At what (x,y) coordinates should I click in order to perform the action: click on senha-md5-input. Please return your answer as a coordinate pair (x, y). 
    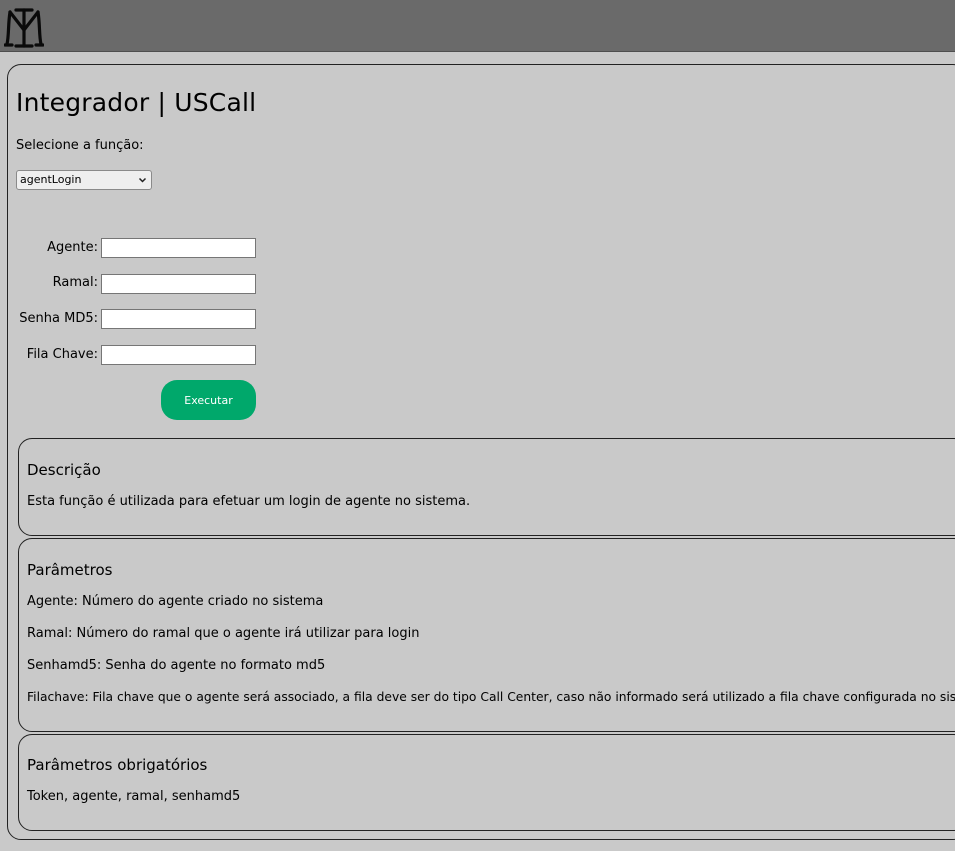
    Looking at the image, I should click on (178, 319).